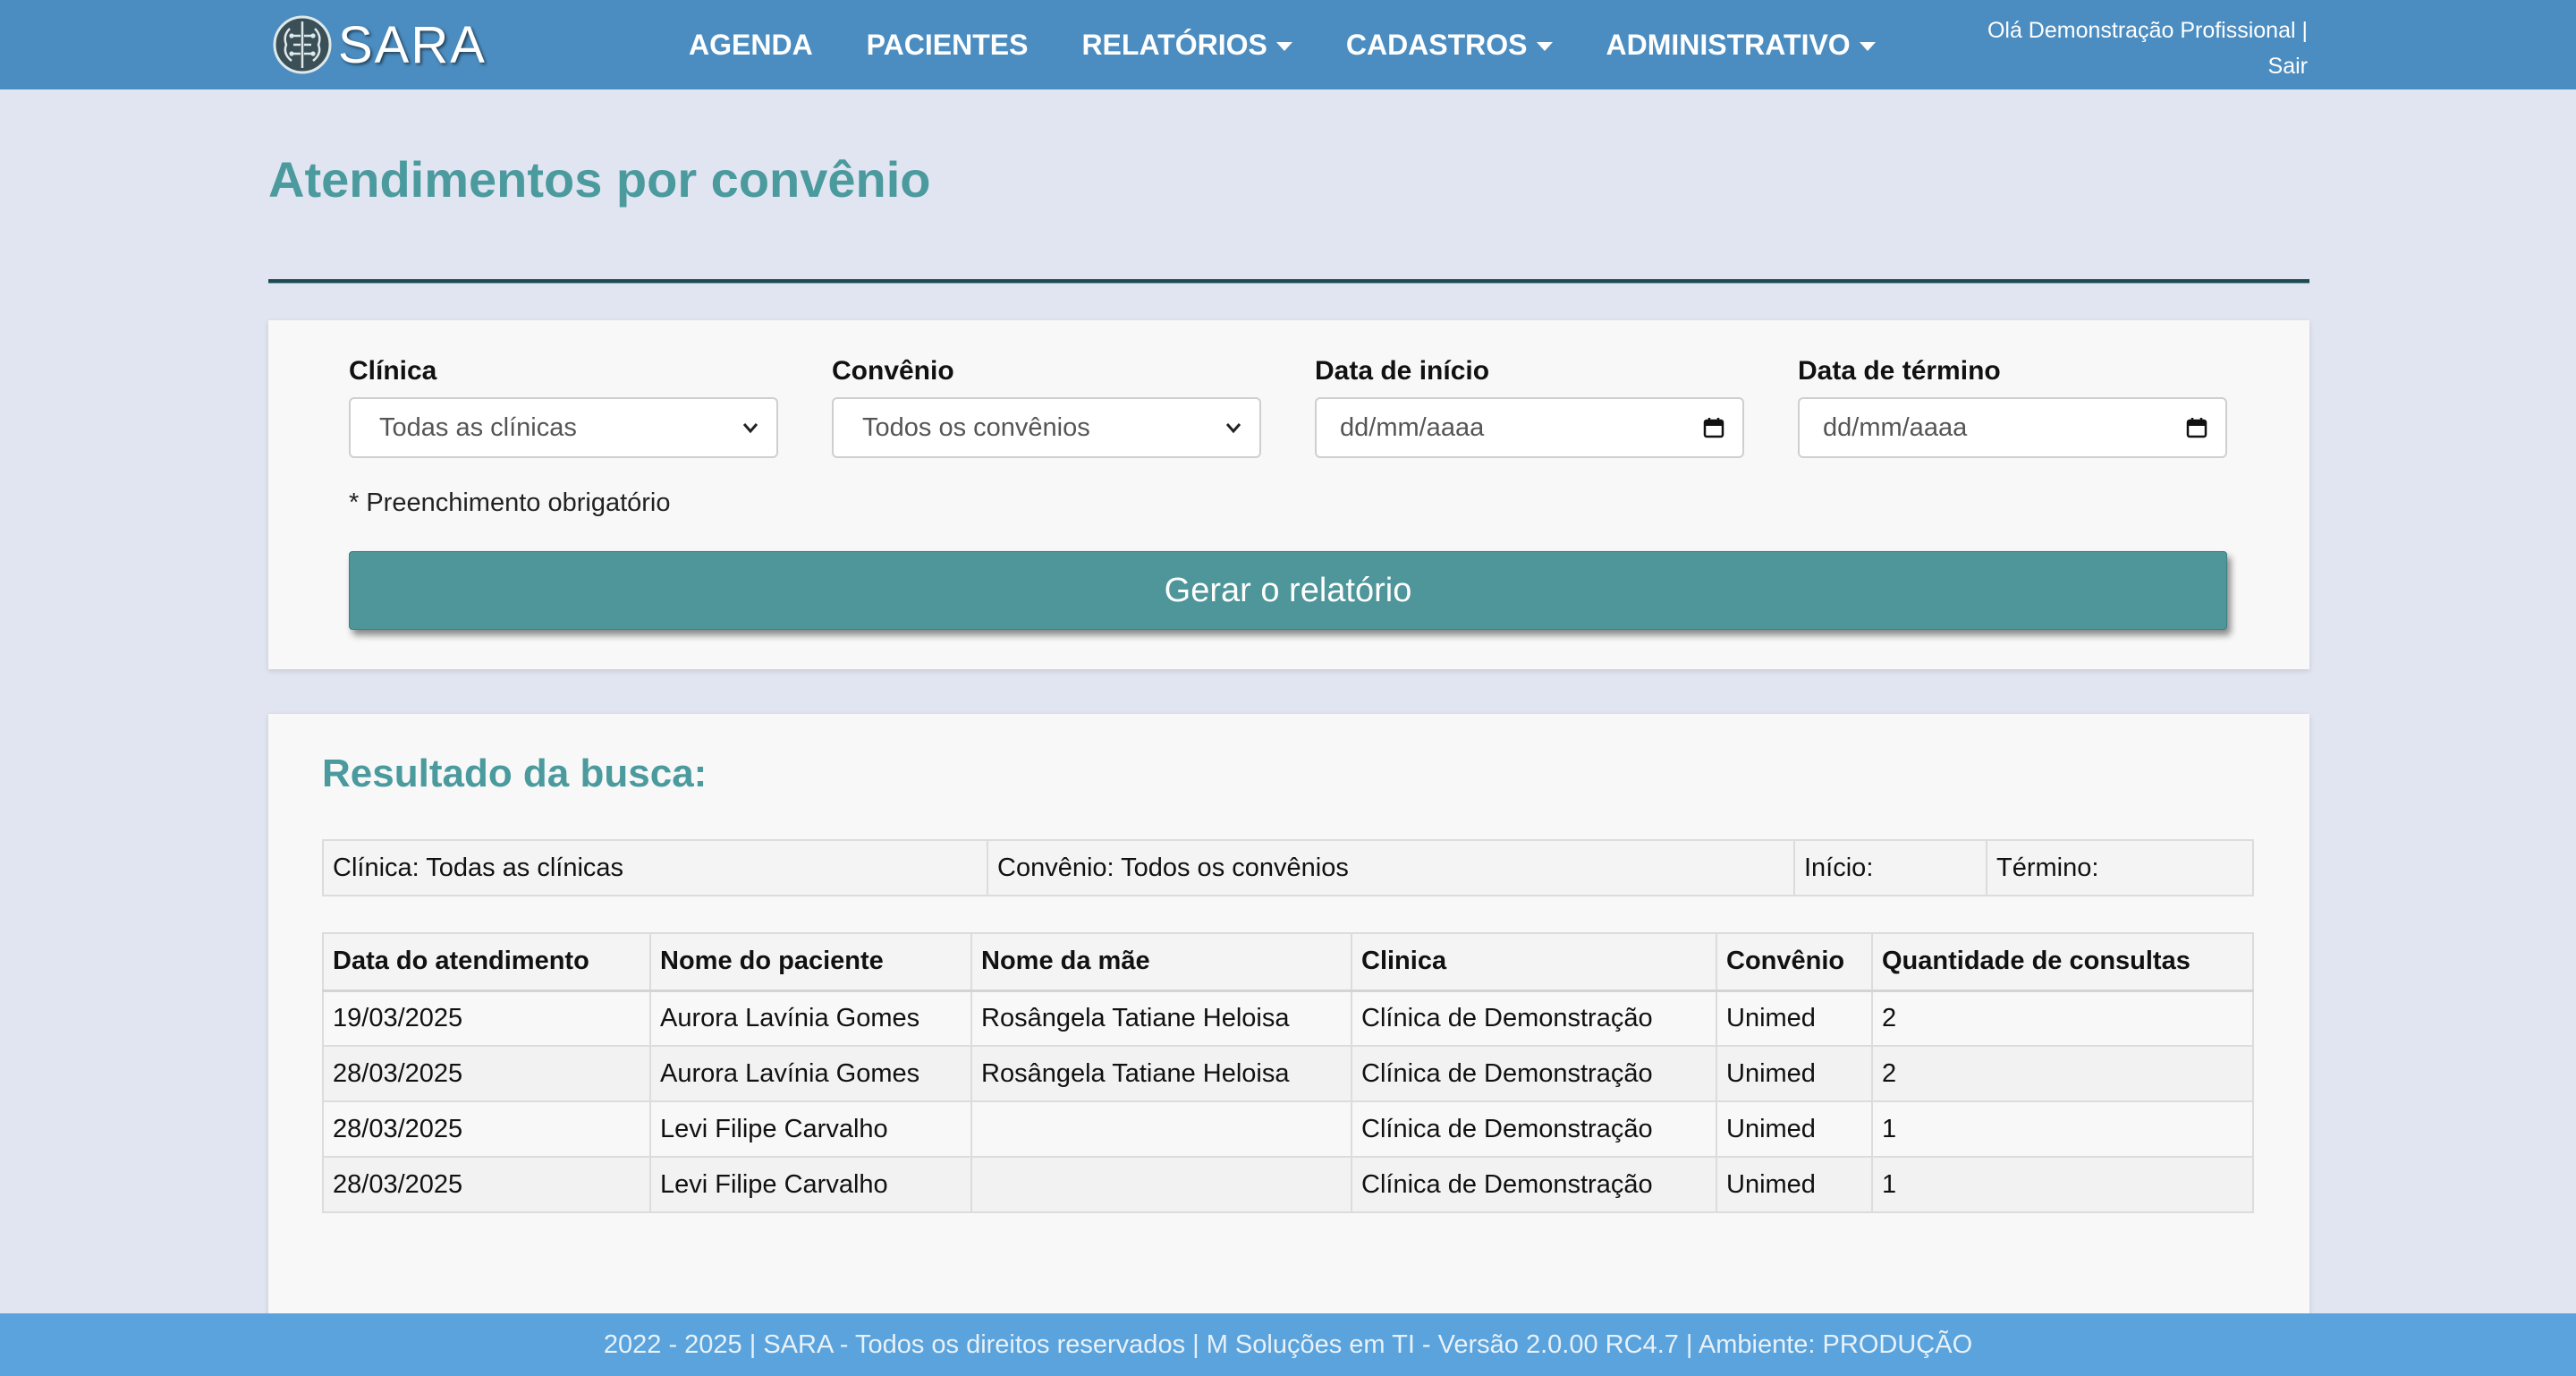 The height and width of the screenshot is (1376, 2576). What do you see at coordinates (393, 371) in the screenshot?
I see `clinica-label: Clínica` at bounding box center [393, 371].